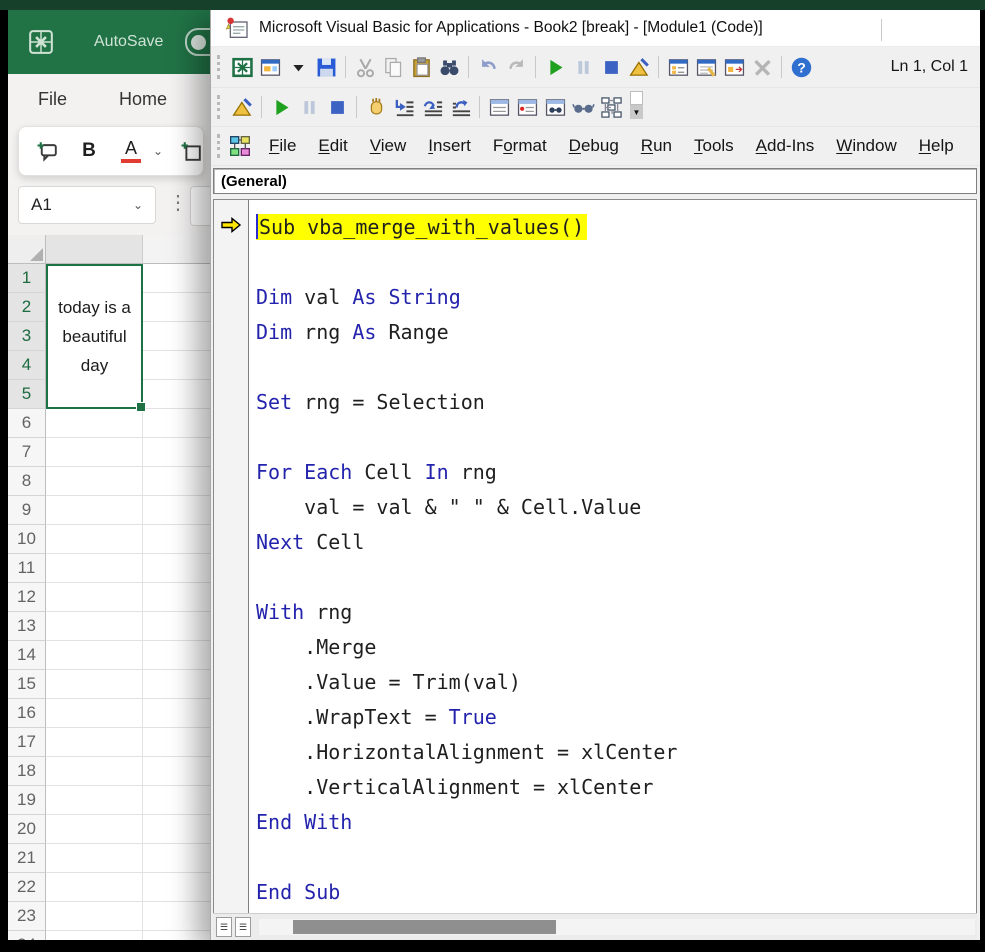 This screenshot has height=952, width=985. What do you see at coordinates (611, 107) in the screenshot?
I see `call-stack-button` at bounding box center [611, 107].